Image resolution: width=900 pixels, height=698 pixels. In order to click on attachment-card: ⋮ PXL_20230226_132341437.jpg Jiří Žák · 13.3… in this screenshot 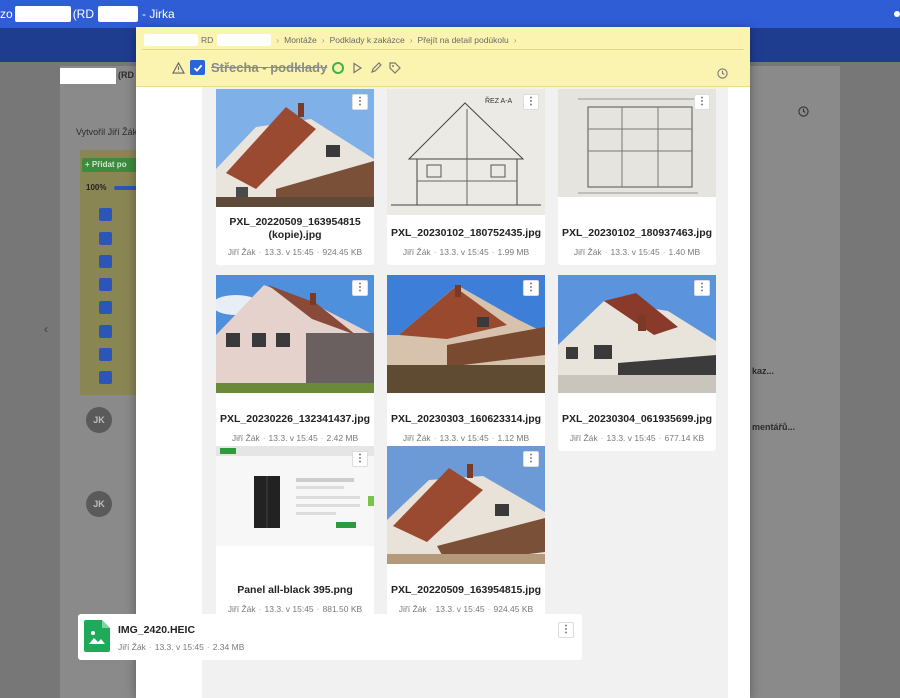, I will do `click(295, 363)`.